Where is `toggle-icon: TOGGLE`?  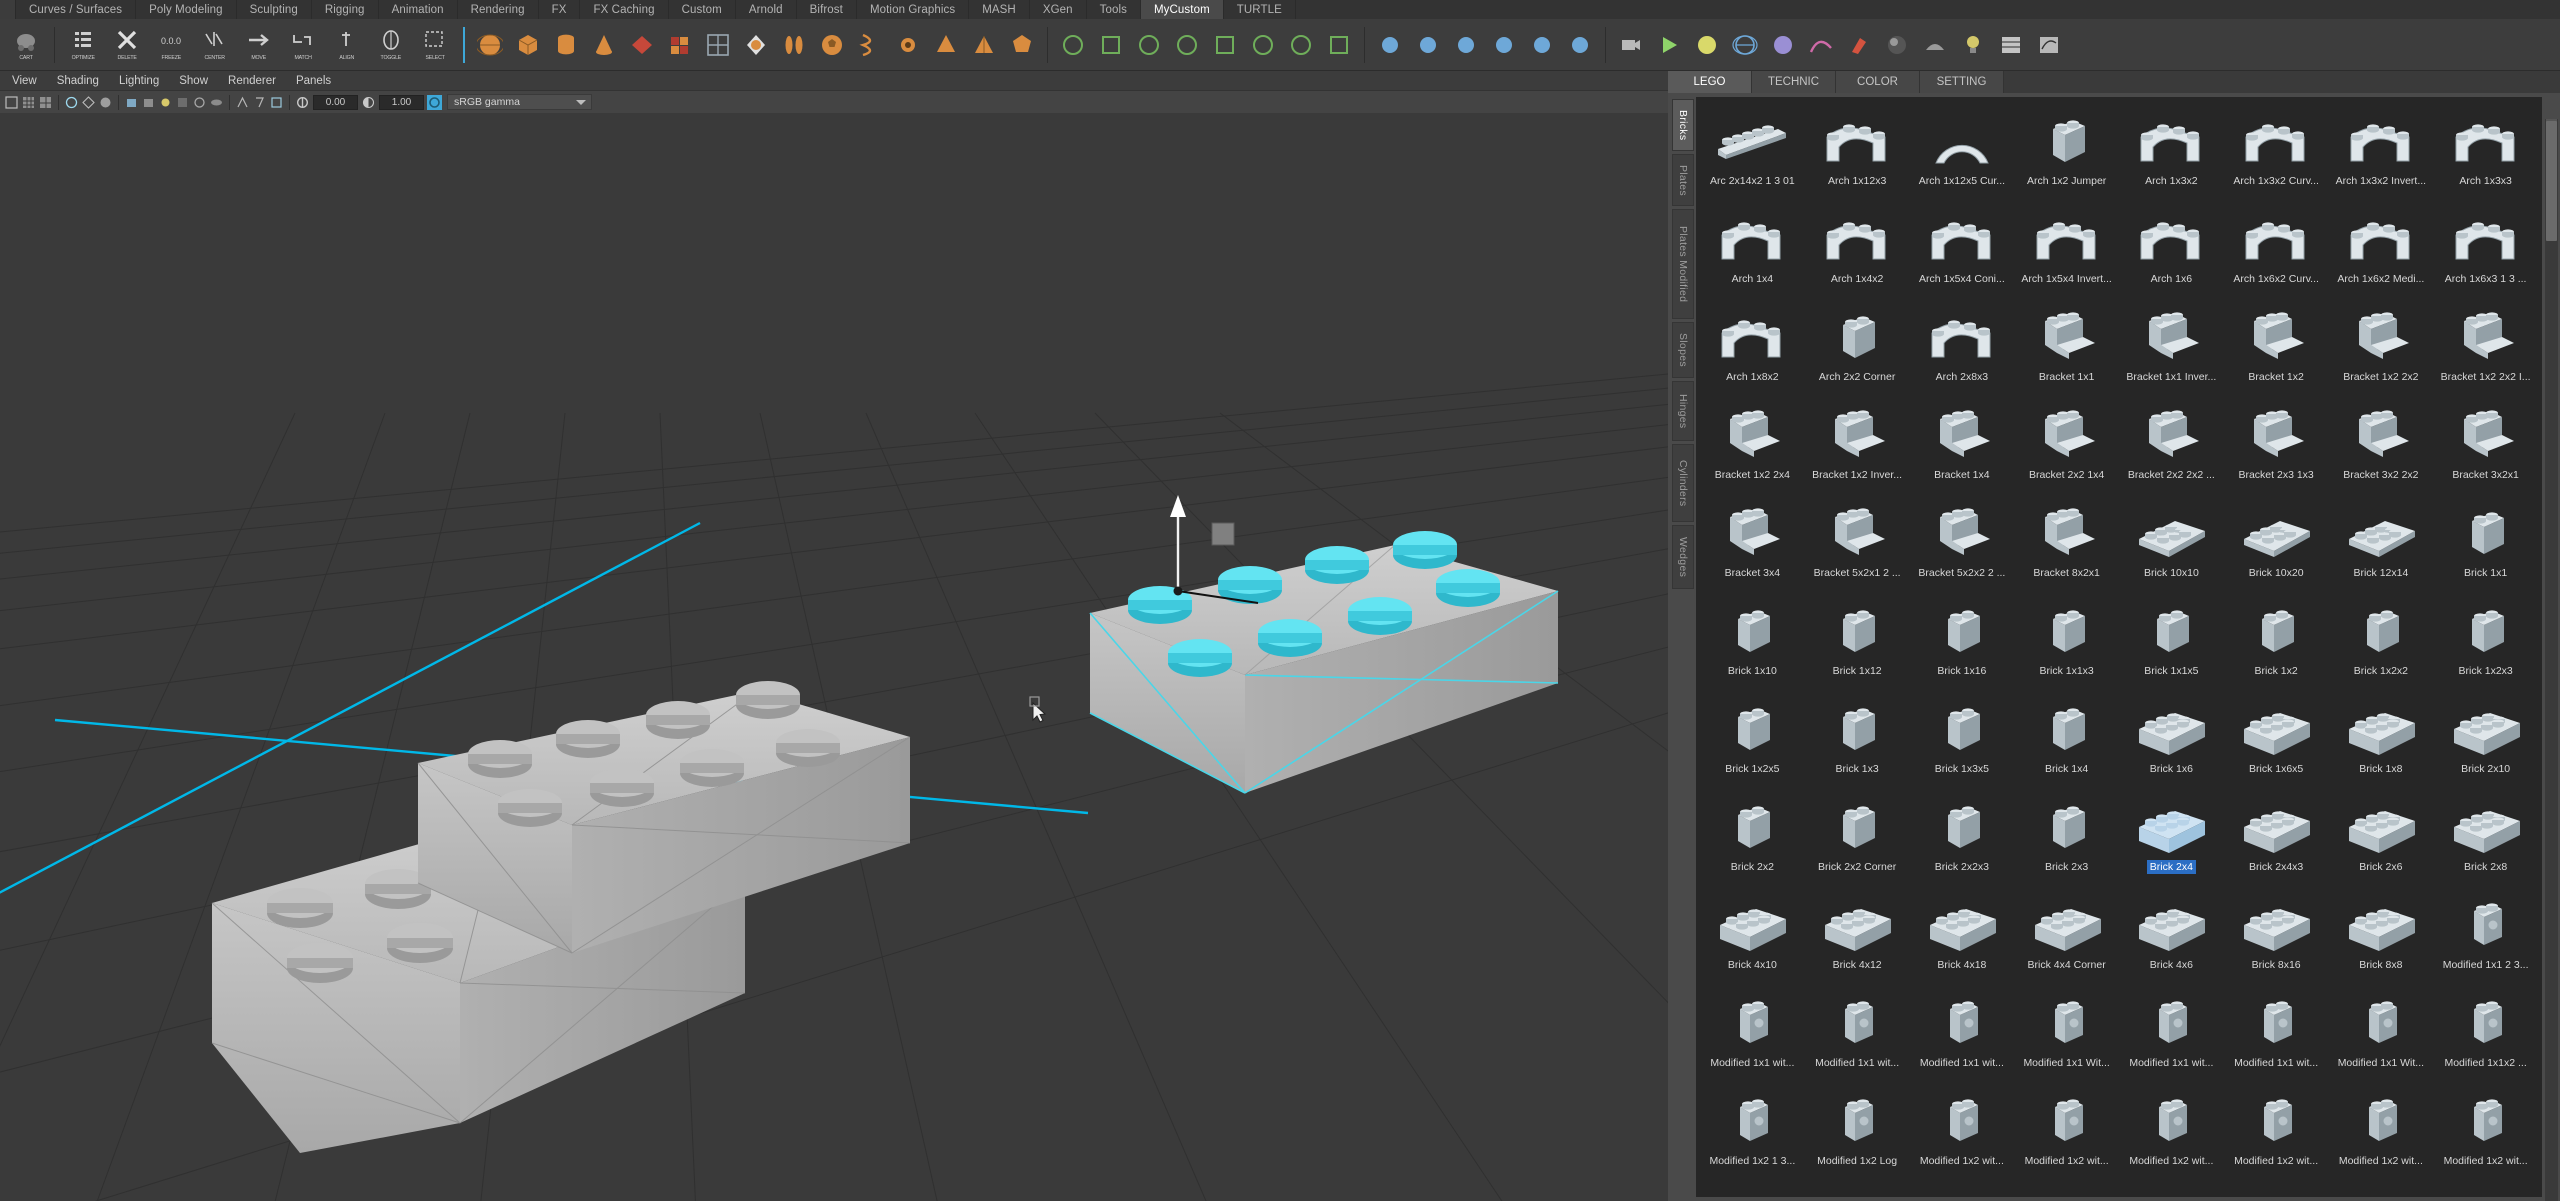 toggle-icon: TOGGLE is located at coordinates (391, 45).